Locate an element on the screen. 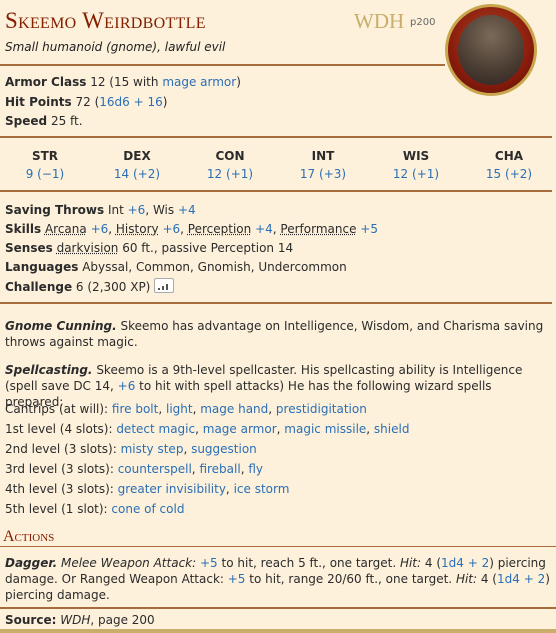 The height and width of the screenshot is (633, 556). spell-link: fireball is located at coordinates (219, 469).